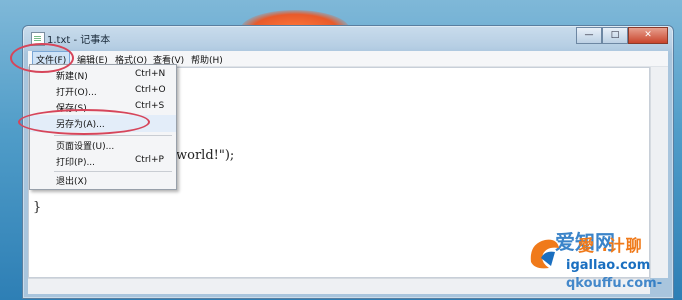  I want to click on highlight-oval-file-menu, so click(42, 58).